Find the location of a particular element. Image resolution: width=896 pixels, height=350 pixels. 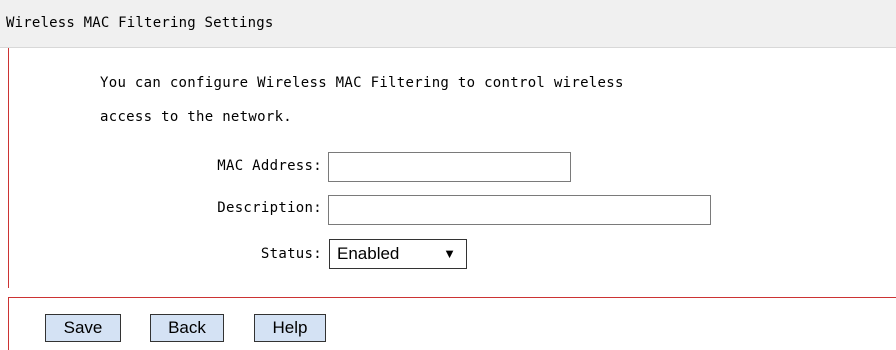

status-select: Enabled ▼ is located at coordinates (398, 254).